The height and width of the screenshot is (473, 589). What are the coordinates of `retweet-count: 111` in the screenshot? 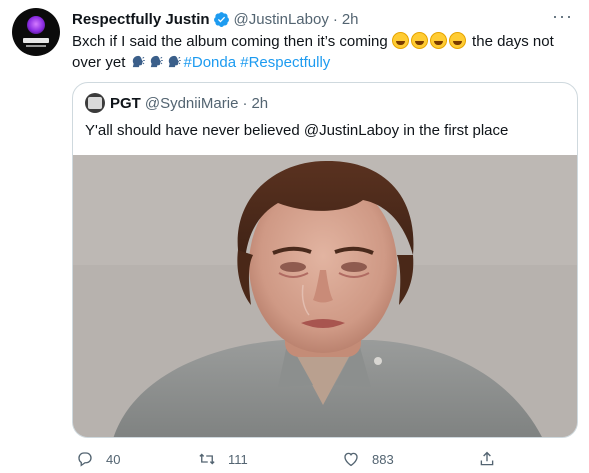 It's located at (238, 459).